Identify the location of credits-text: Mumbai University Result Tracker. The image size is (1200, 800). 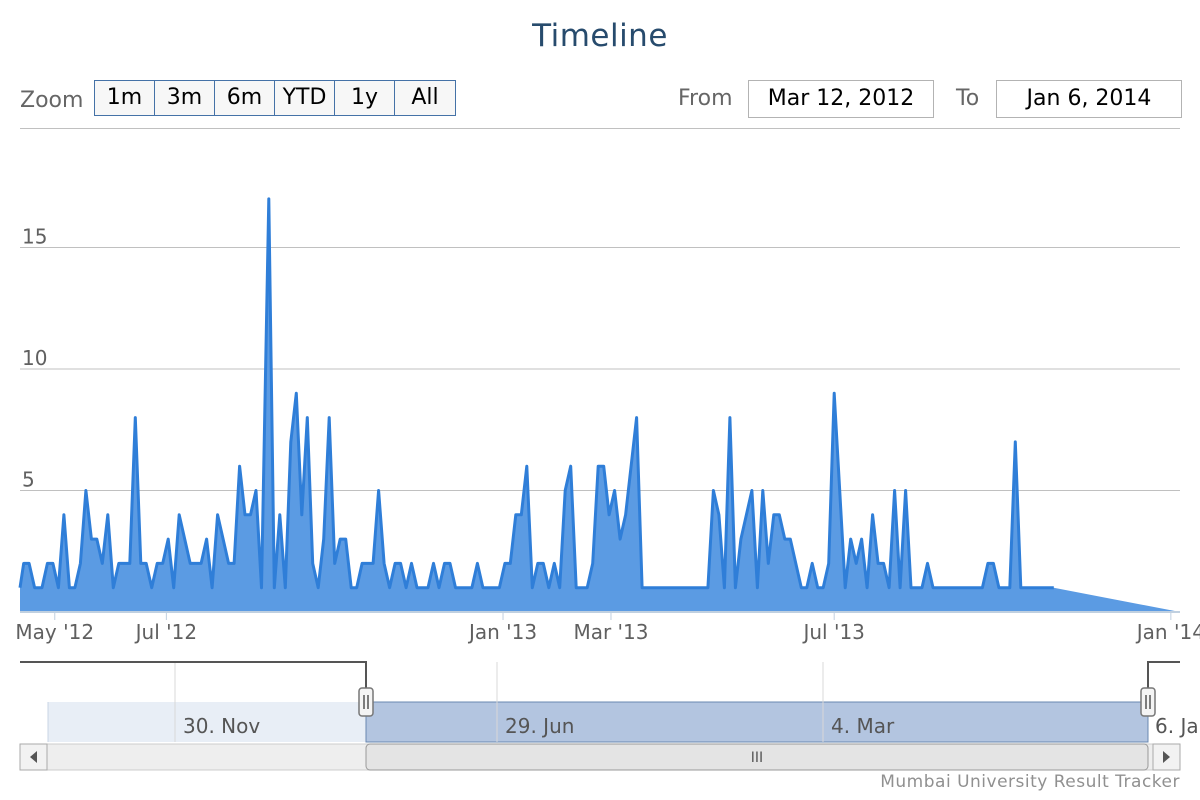
(1030, 782).